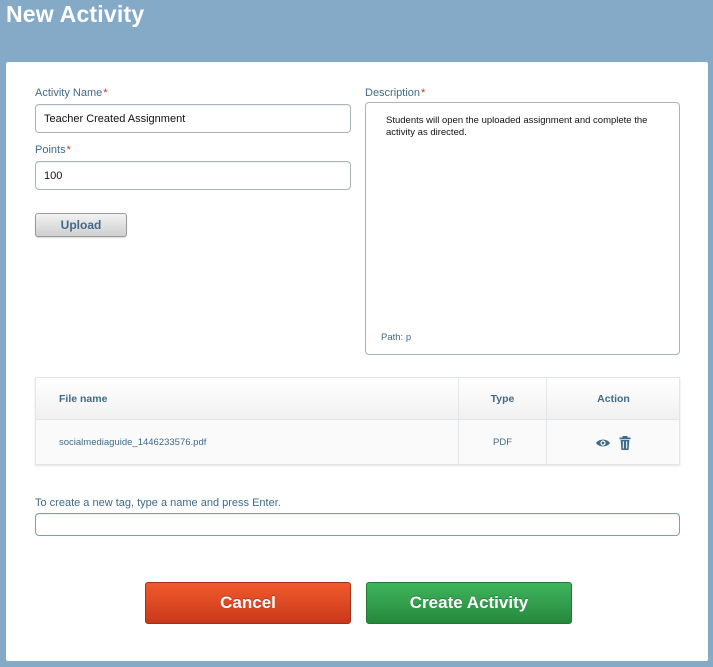 The width and height of the screenshot is (713, 667). Describe the element at coordinates (502, 399) in the screenshot. I see `column-header-type: Type` at that location.